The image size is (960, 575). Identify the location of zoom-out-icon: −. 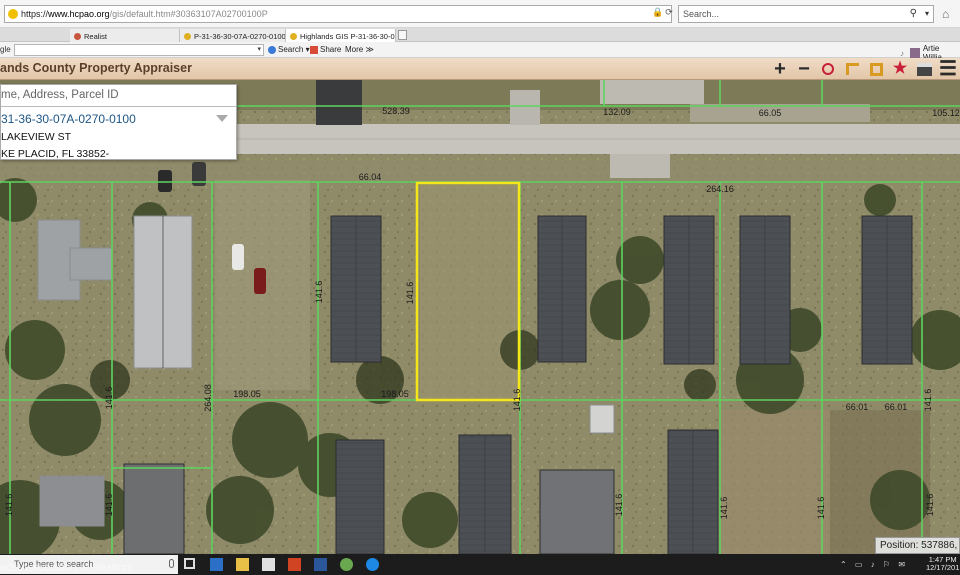
(804, 69).